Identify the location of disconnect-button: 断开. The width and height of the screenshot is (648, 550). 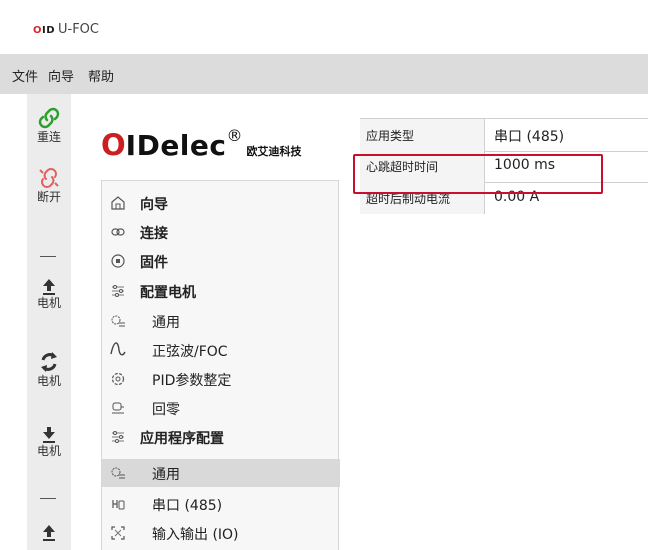
(49, 185).